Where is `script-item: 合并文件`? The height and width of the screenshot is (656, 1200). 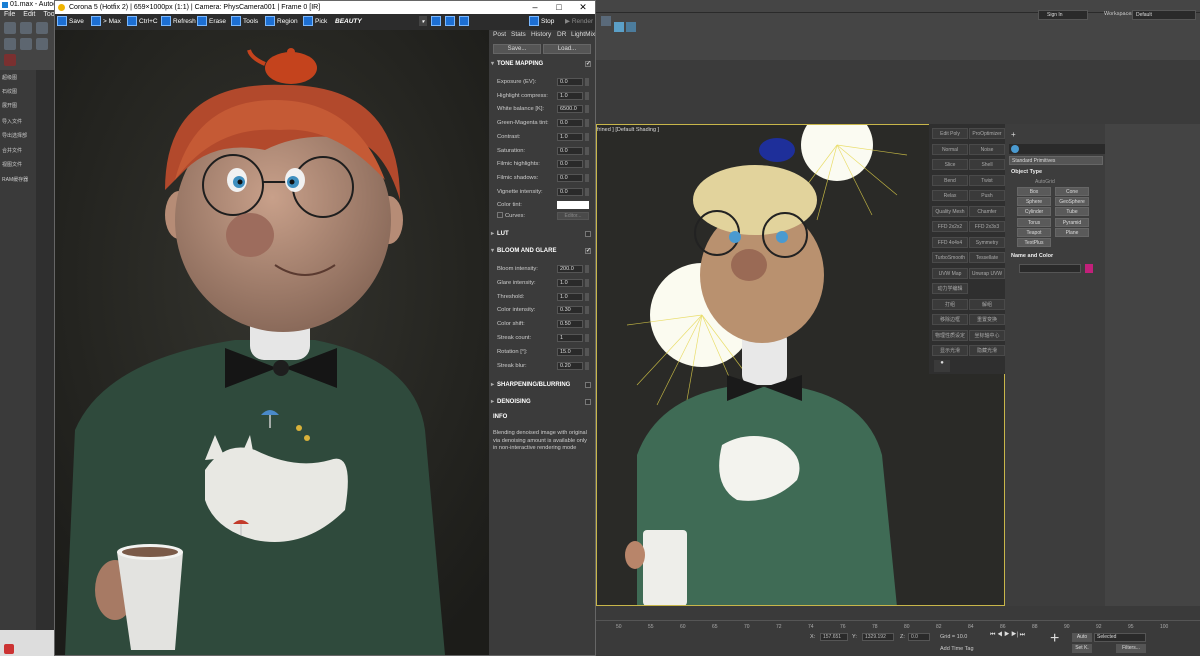 script-item: 合并文件 is located at coordinates (12, 150).